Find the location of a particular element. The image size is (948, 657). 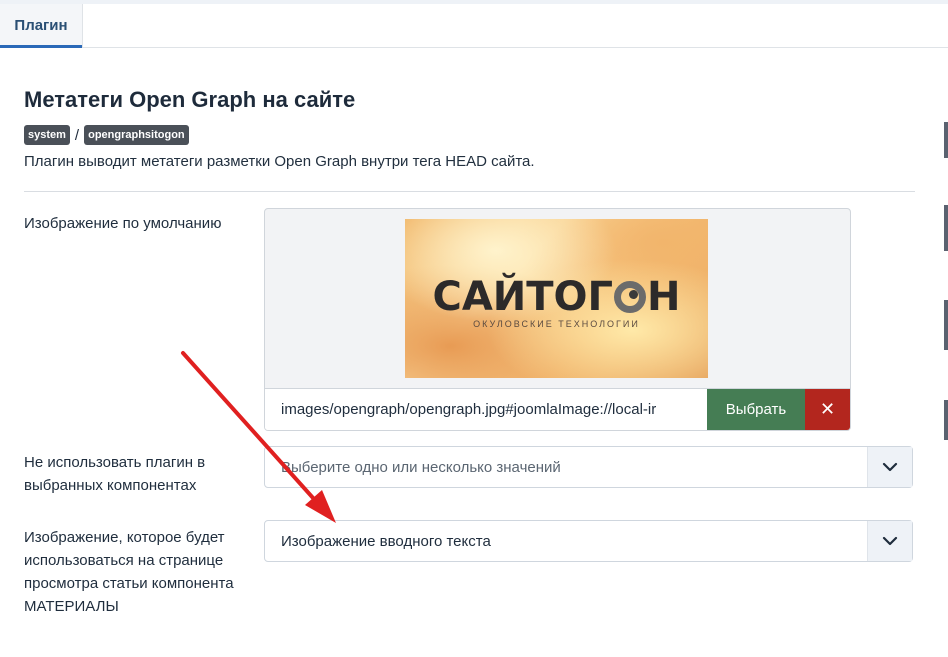

close-icon: ✕ is located at coordinates (827, 409).